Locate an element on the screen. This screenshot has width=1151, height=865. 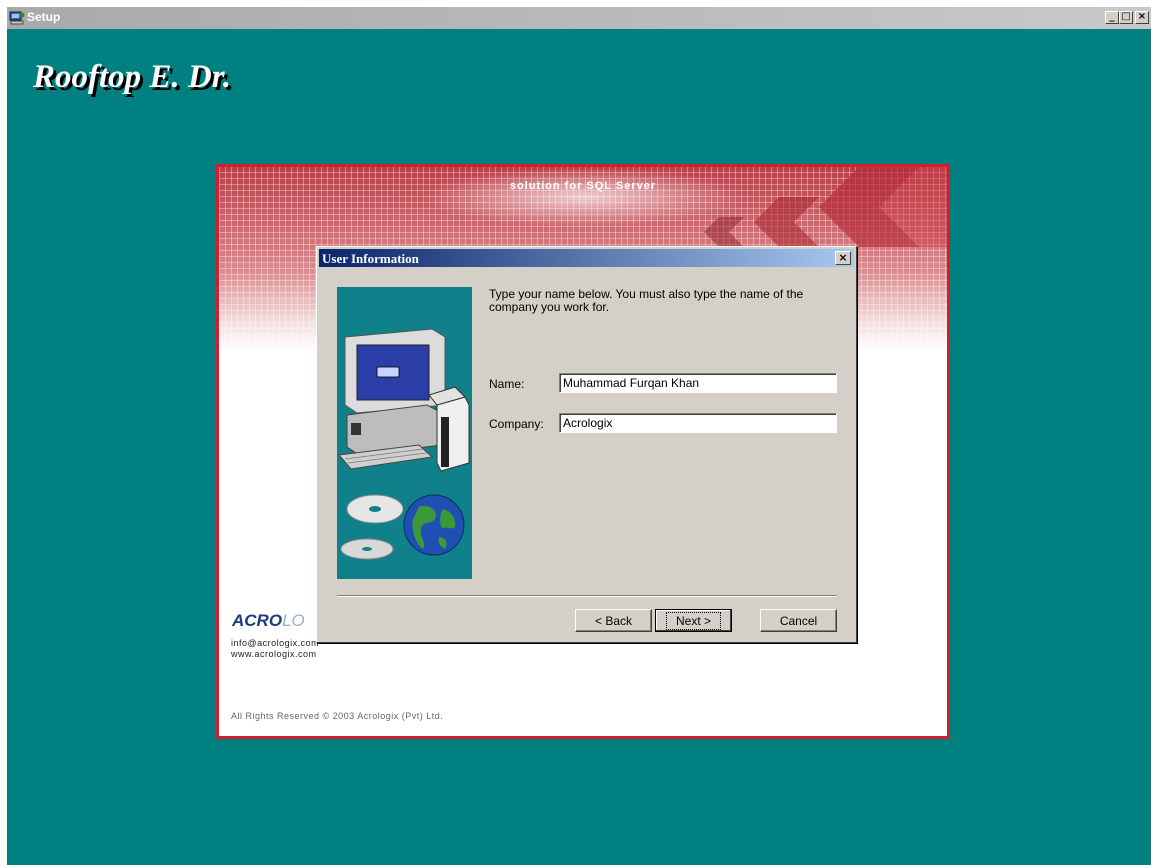
contact-email: info@acrologix.com is located at coordinates (275, 643).